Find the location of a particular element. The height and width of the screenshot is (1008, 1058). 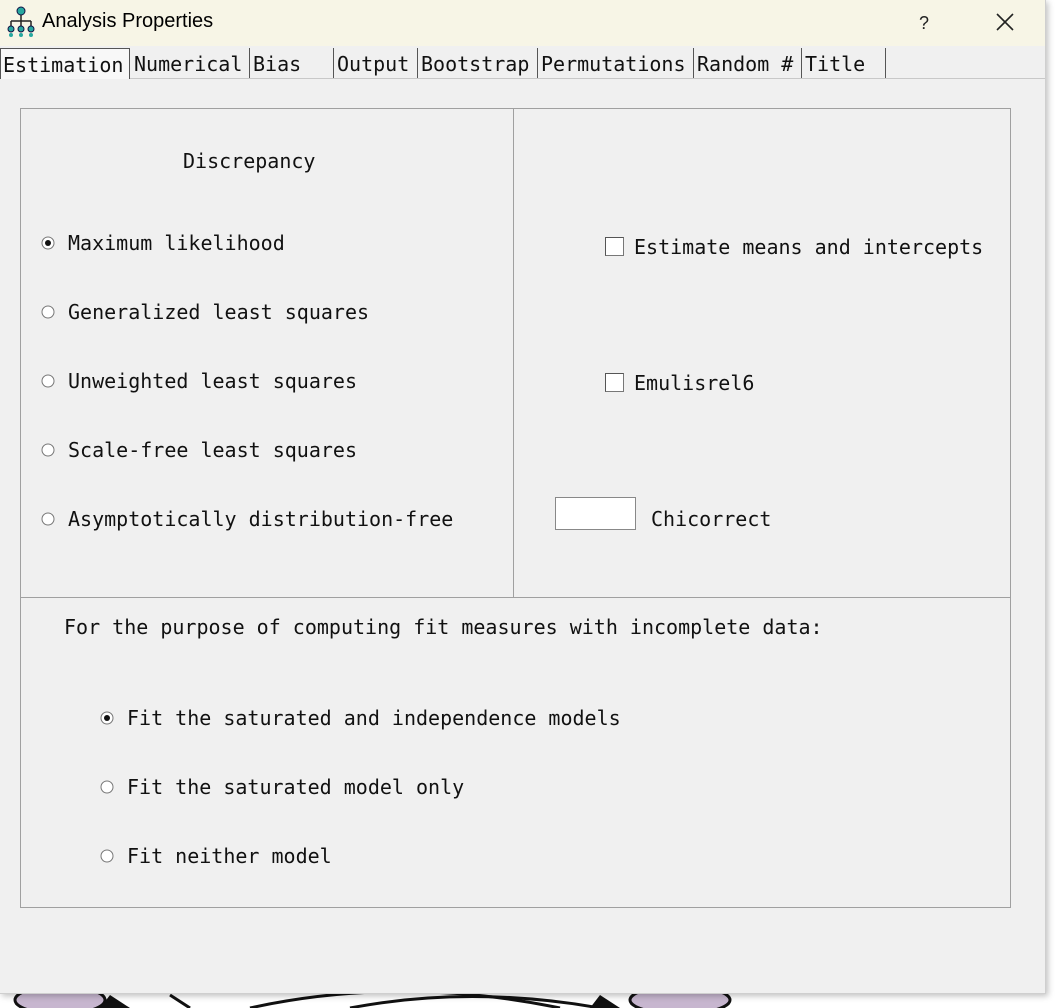

emulisrel6-checkbox is located at coordinates (614, 382).